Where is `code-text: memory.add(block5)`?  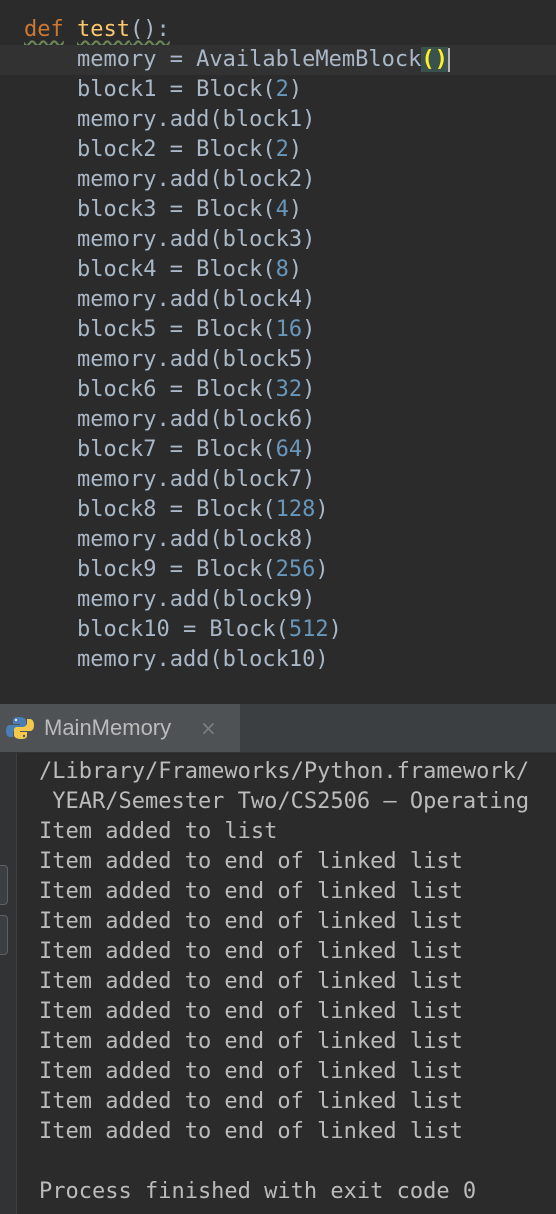
code-text: memory.add(block5) is located at coordinates (170, 359).